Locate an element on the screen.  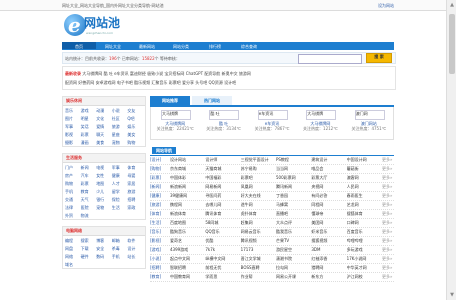
left-category-link: 体育 is located at coordinates (135, 167).